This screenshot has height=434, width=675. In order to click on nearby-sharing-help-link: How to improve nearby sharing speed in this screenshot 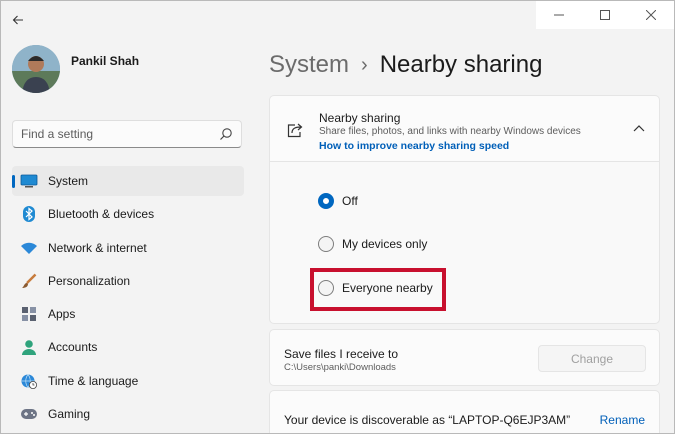, I will do `click(414, 146)`.